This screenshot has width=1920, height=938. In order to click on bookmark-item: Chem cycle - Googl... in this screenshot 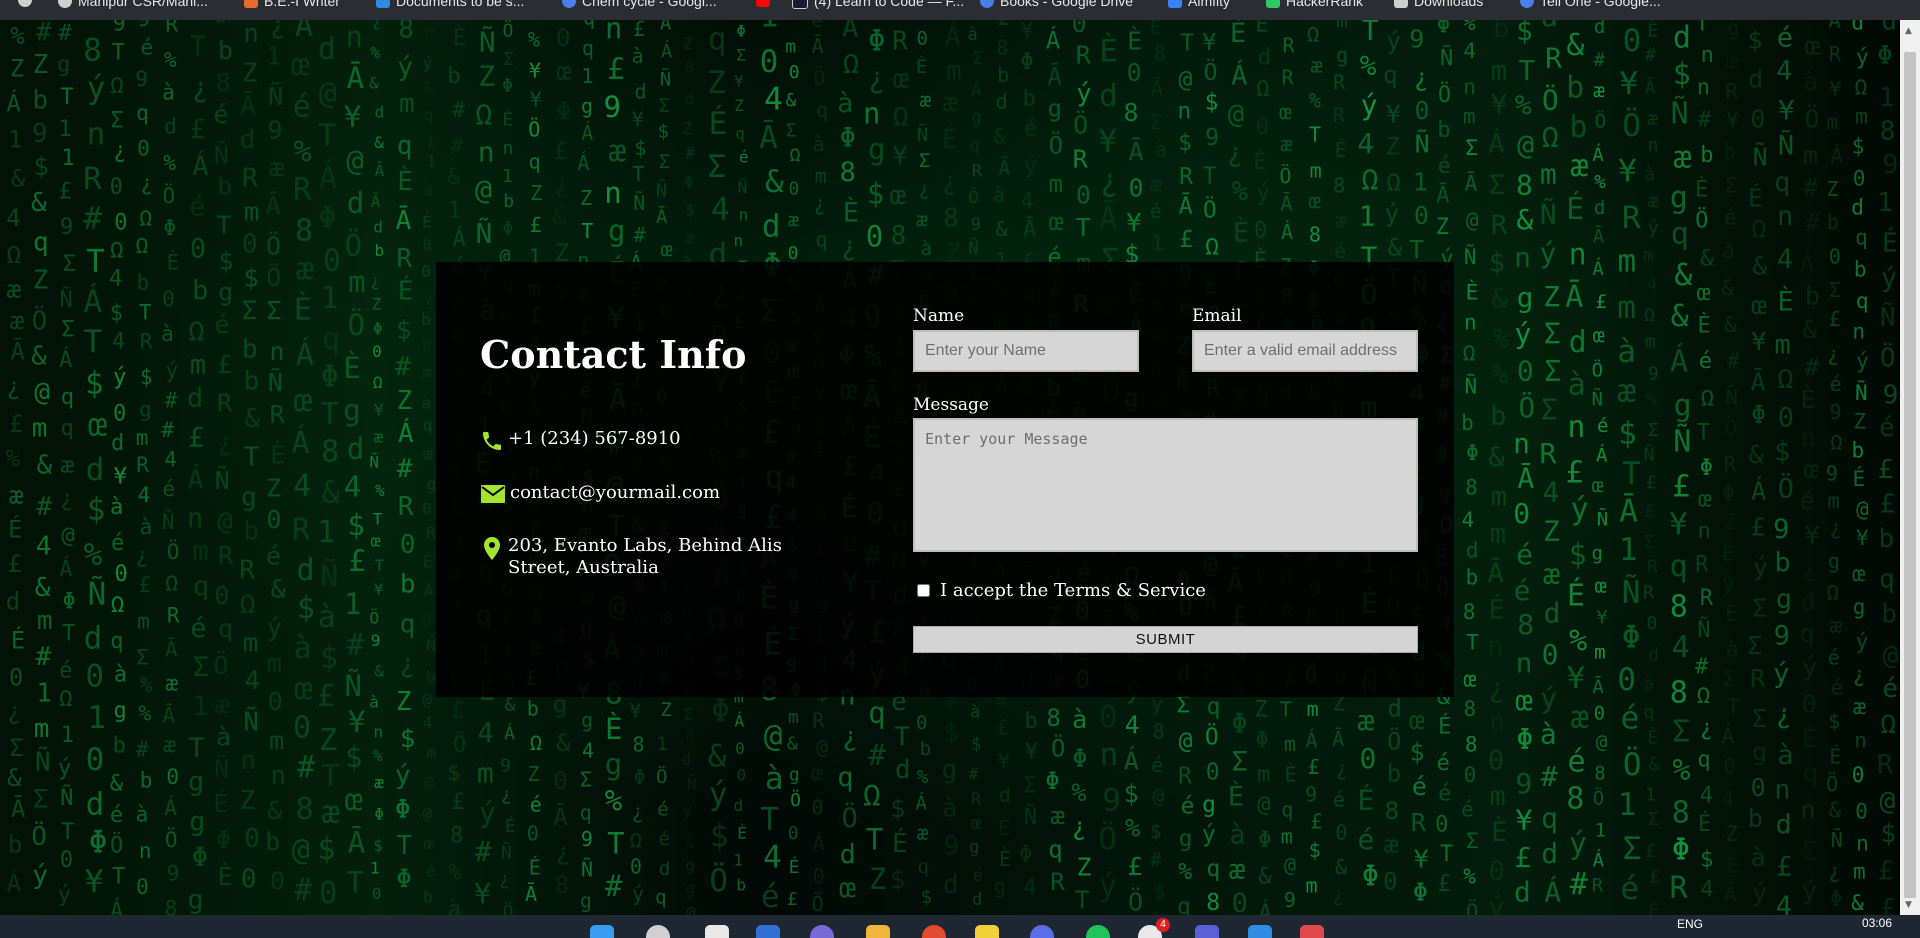, I will do `click(639, 4)`.